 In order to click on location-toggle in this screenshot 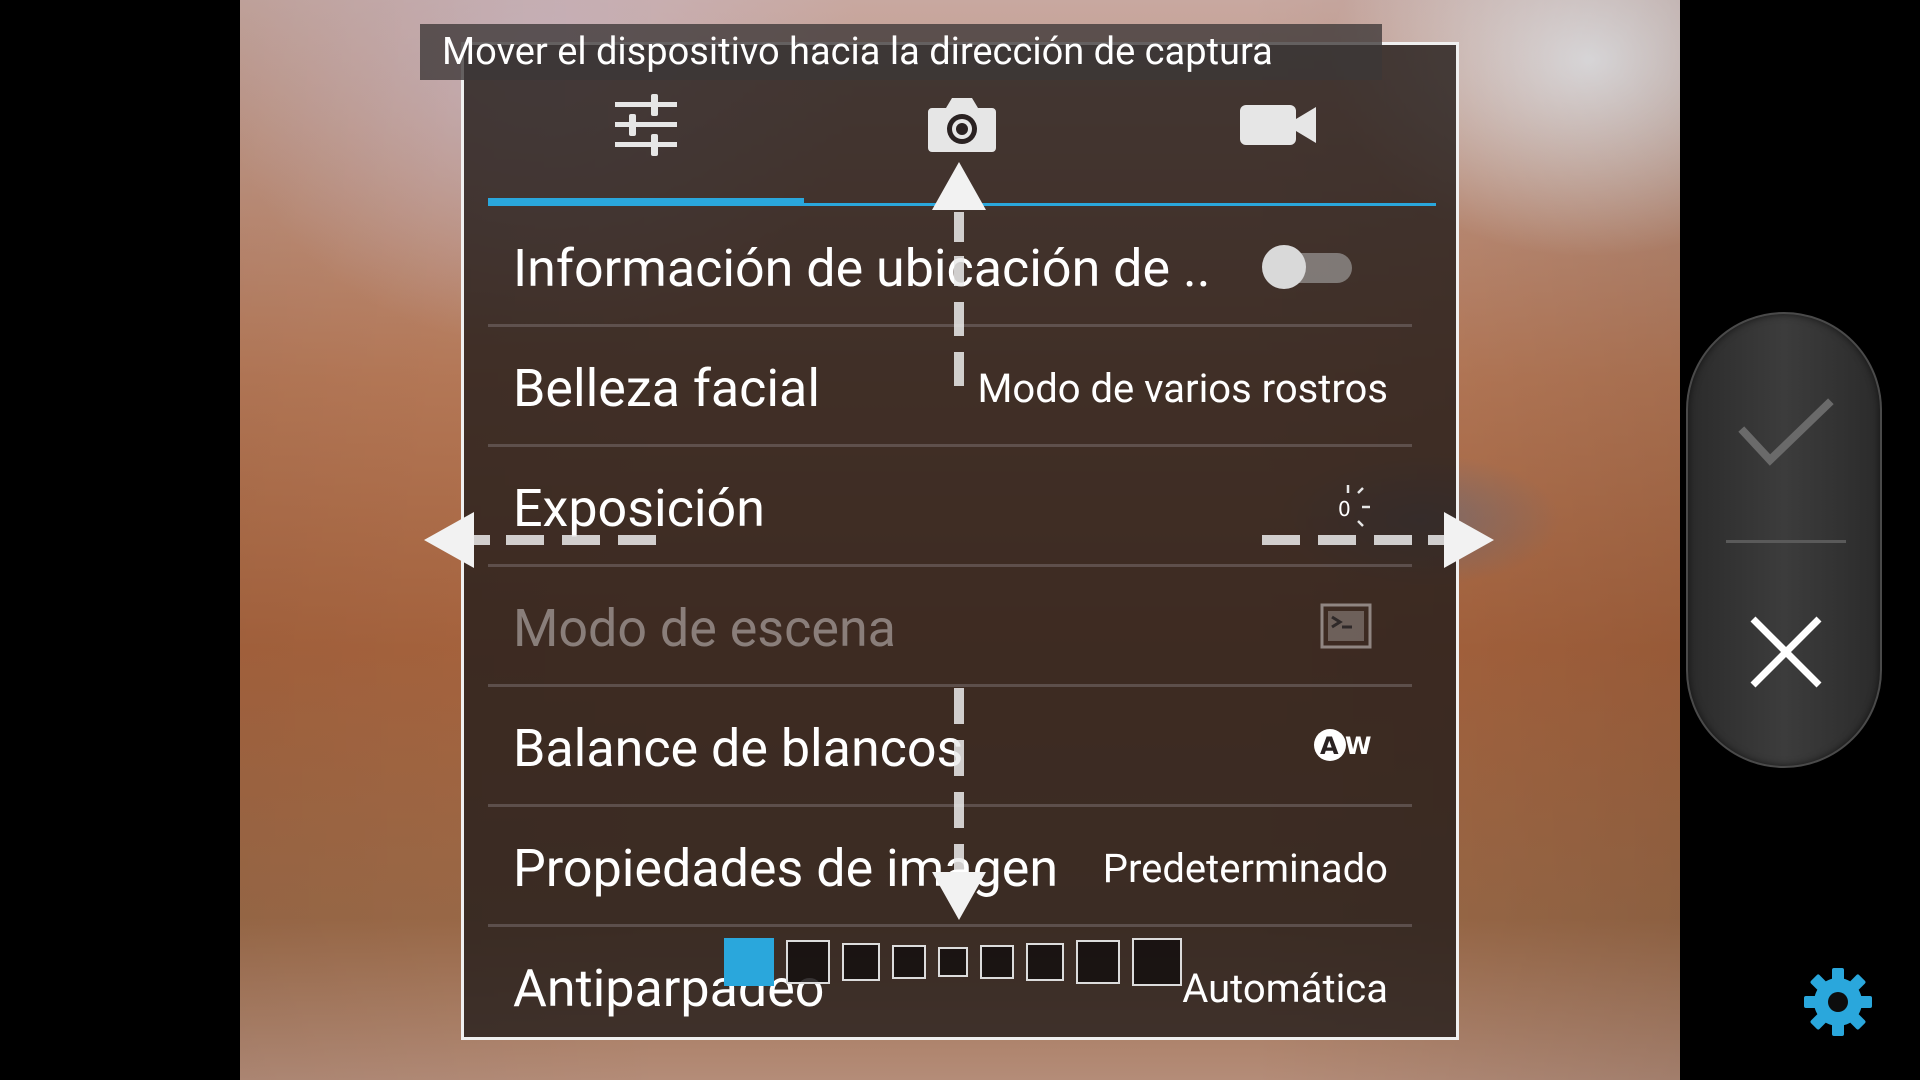, I will do `click(1308, 267)`.